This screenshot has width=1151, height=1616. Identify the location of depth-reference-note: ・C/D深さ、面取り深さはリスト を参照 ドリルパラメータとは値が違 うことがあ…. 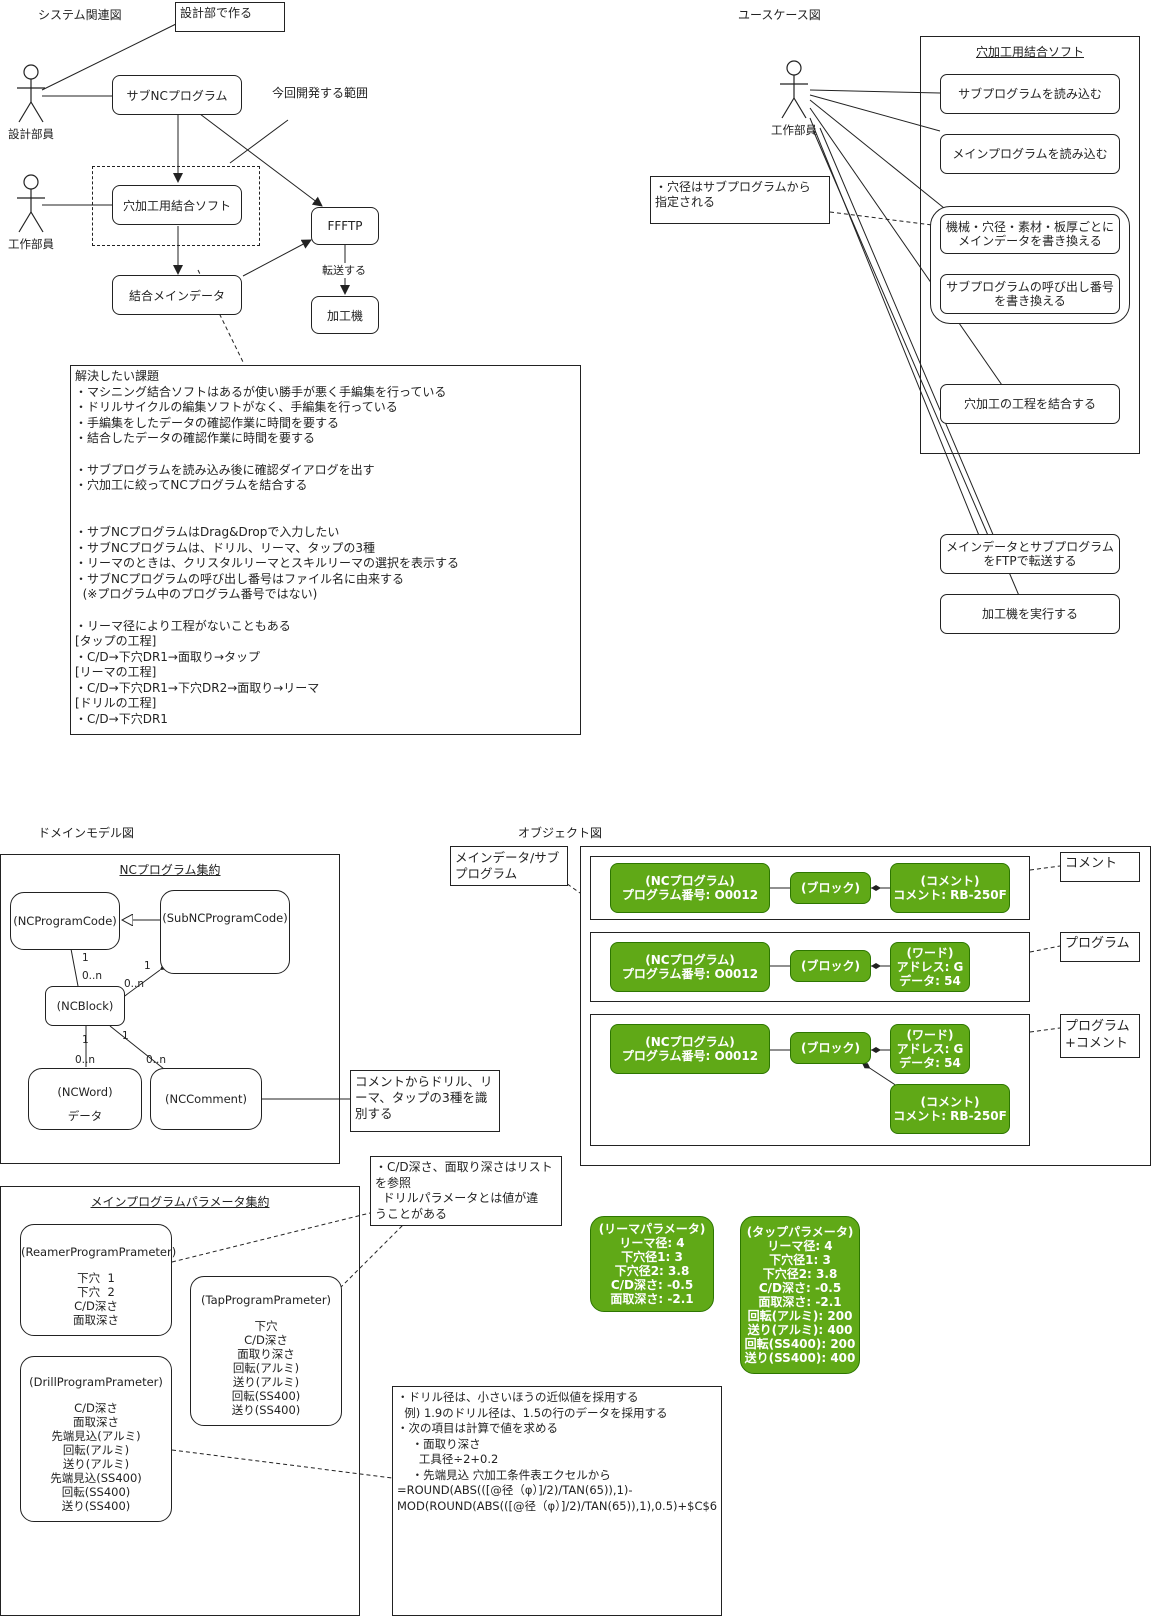
(466, 1191).